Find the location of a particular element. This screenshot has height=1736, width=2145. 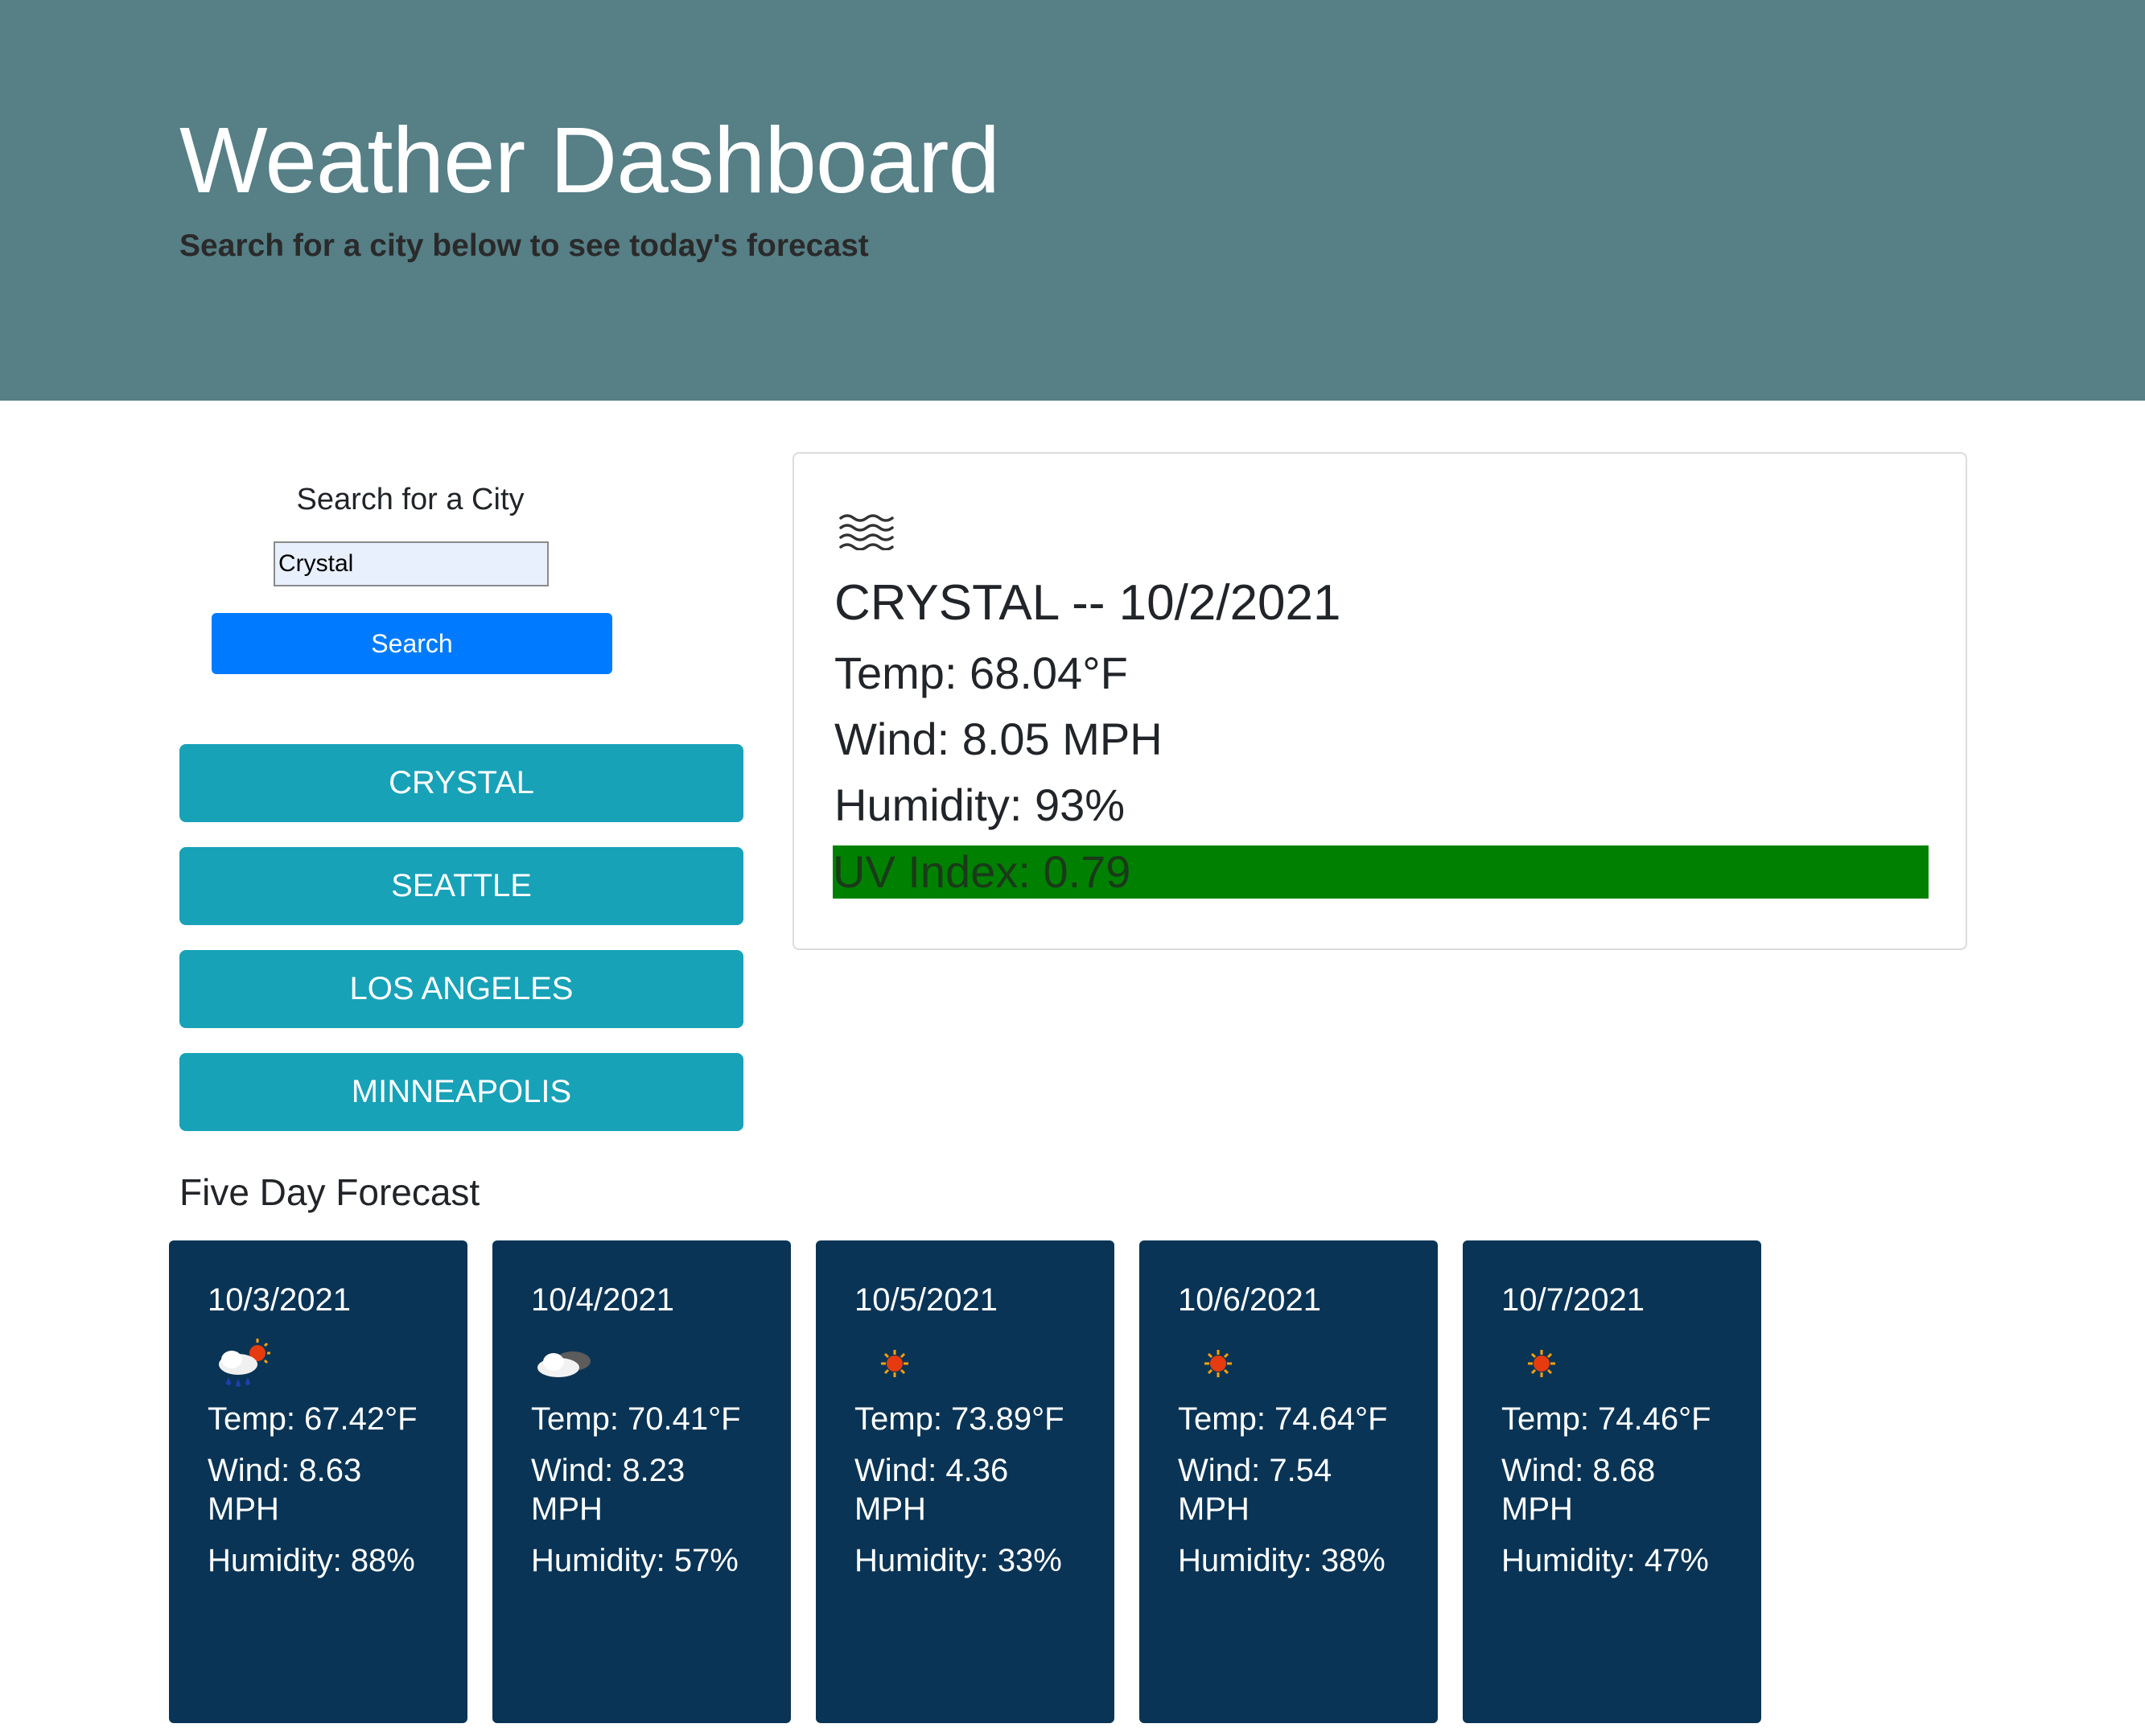

city-search-input is located at coordinates (411, 563).